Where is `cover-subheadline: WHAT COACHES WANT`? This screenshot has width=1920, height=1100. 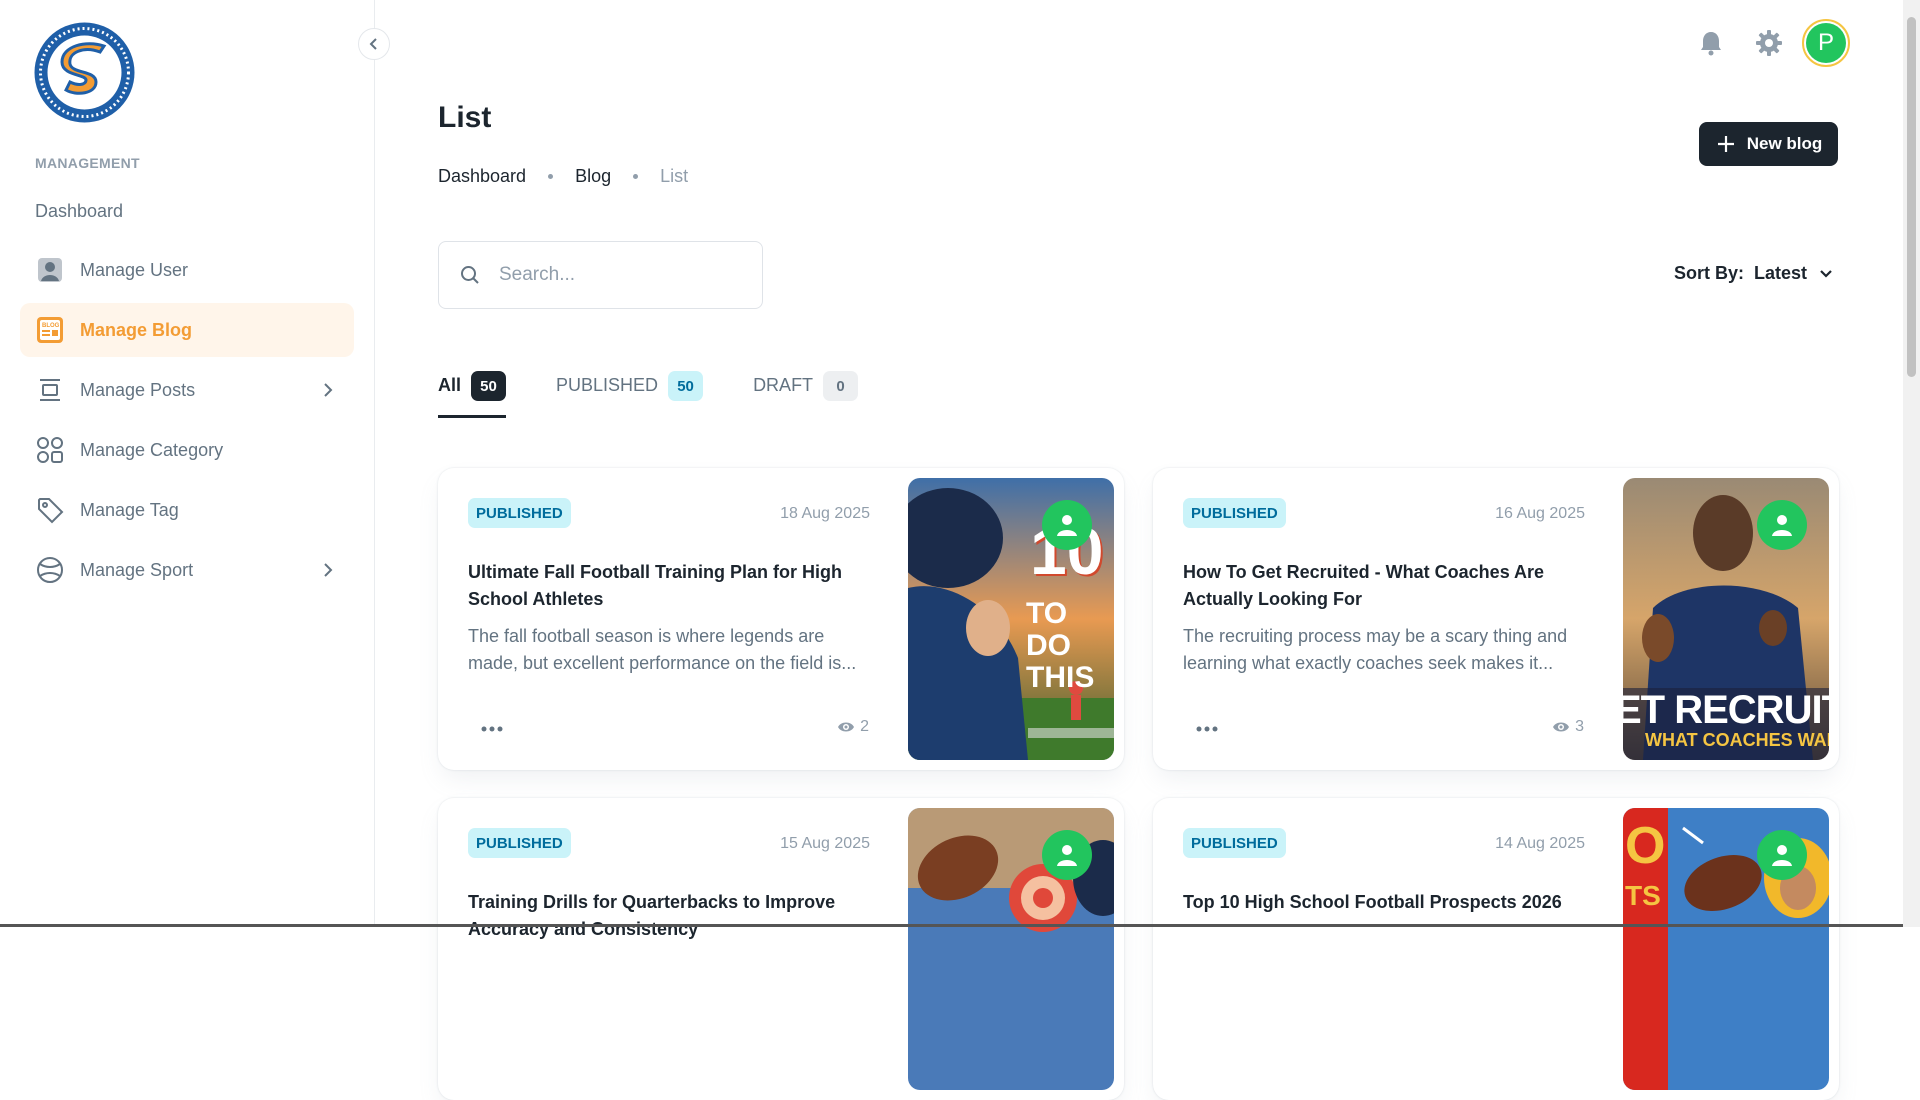
cover-subheadline: WHAT COACHES WANT is located at coordinates (1737, 740).